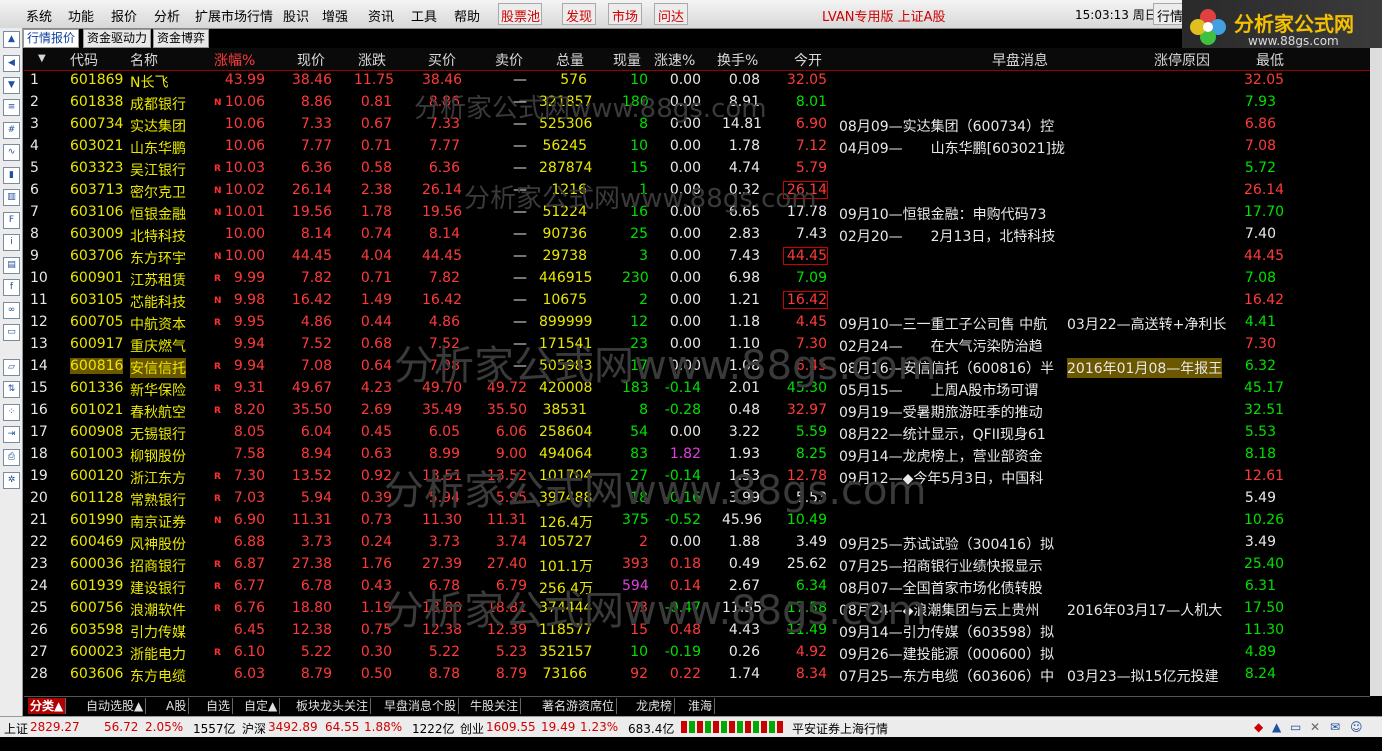 Image resolution: width=1382 pixels, height=751 pixels. I want to click on btab-a-share: A股, so click(177, 706).